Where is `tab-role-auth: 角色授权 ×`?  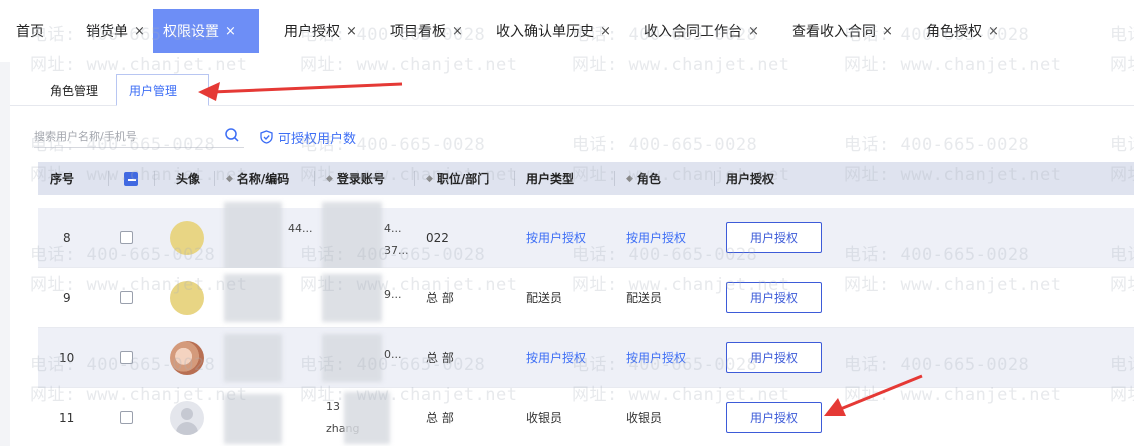 tab-role-auth: 角色授权 × is located at coordinates (962, 31).